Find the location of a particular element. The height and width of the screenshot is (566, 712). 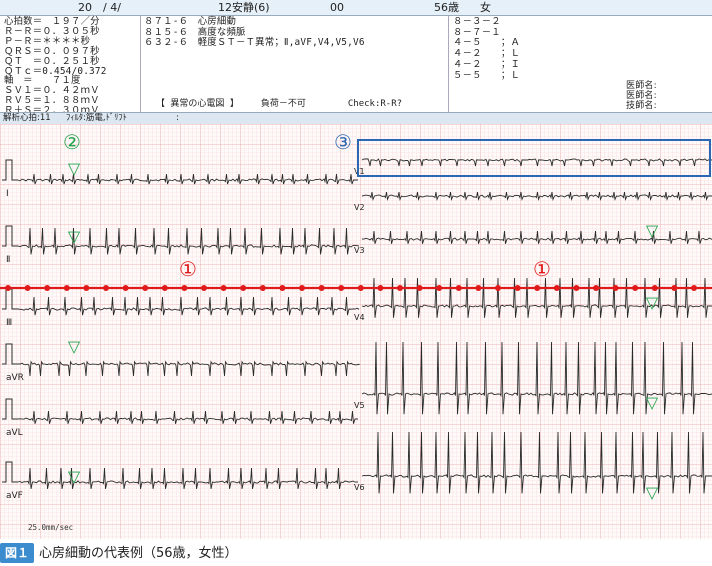

patient-header: 20 / 4/ 12安静(6) 00 56歳 女 is located at coordinates (356, 8).